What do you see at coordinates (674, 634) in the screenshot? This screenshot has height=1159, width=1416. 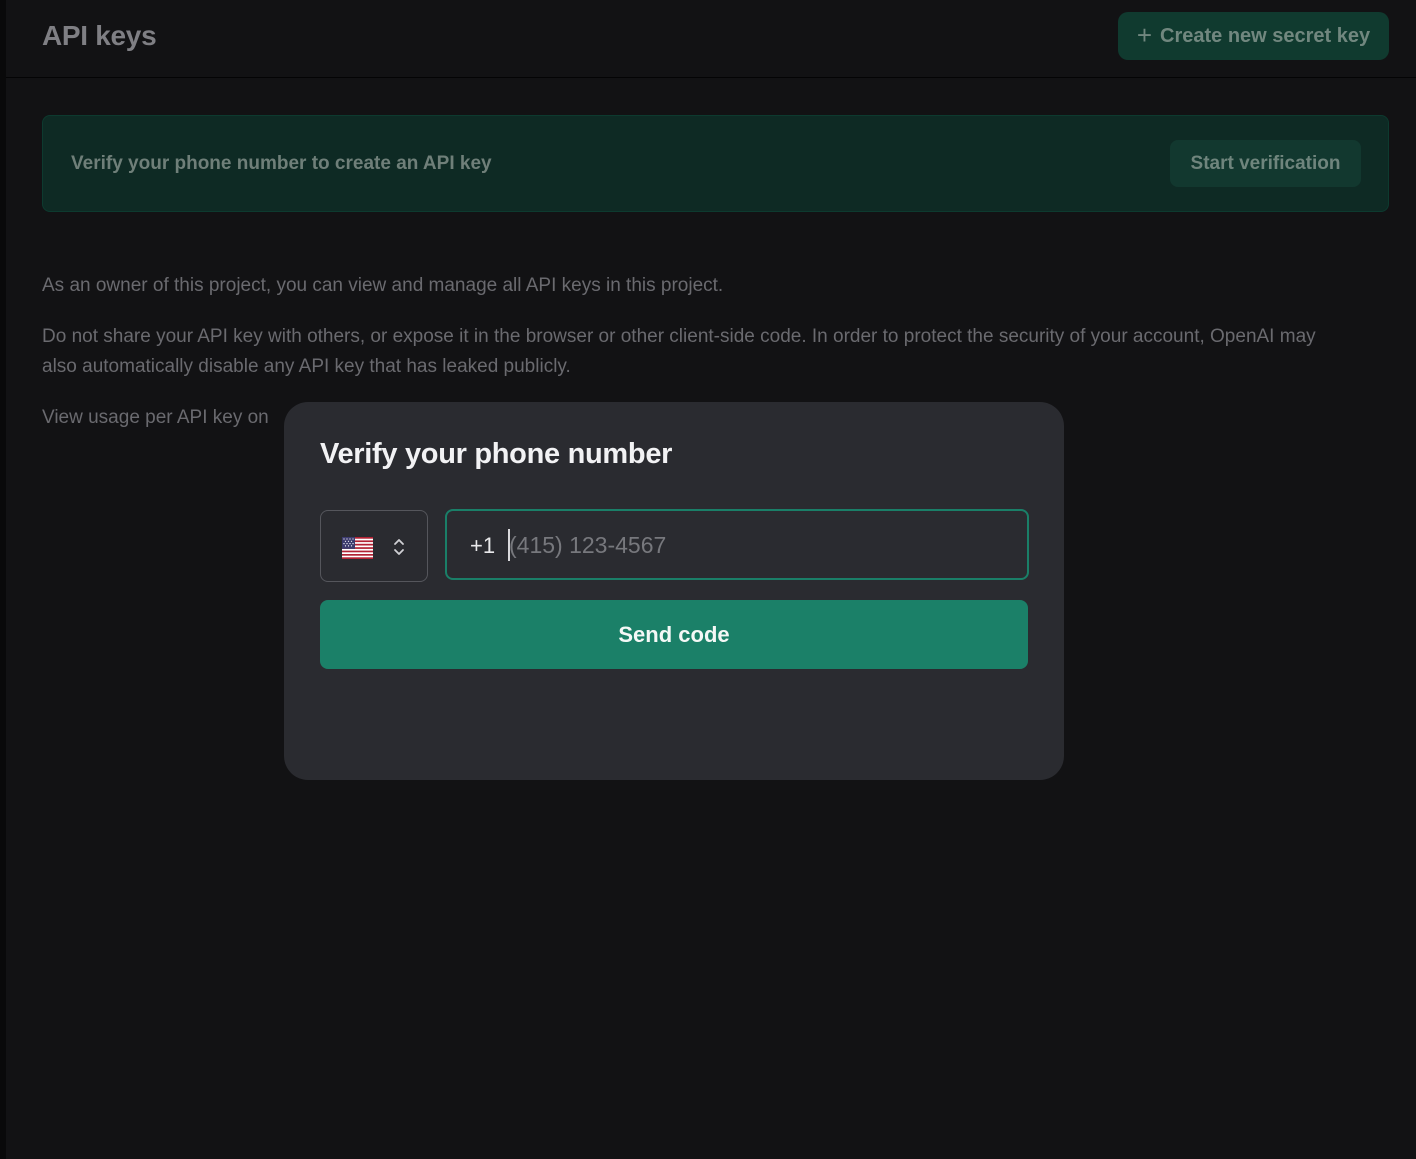 I see `send-code-button: Send code` at bounding box center [674, 634].